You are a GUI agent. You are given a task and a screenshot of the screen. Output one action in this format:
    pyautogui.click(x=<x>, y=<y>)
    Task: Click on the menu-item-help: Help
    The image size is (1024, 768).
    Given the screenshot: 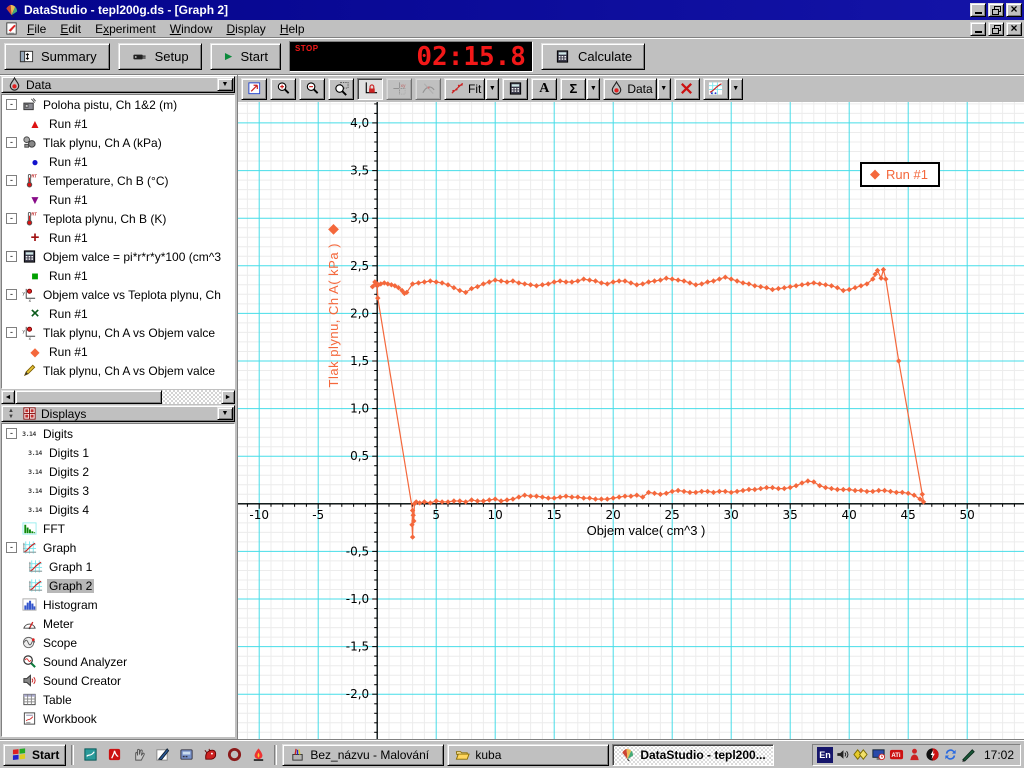 What is the action you would take?
    pyautogui.click(x=292, y=29)
    